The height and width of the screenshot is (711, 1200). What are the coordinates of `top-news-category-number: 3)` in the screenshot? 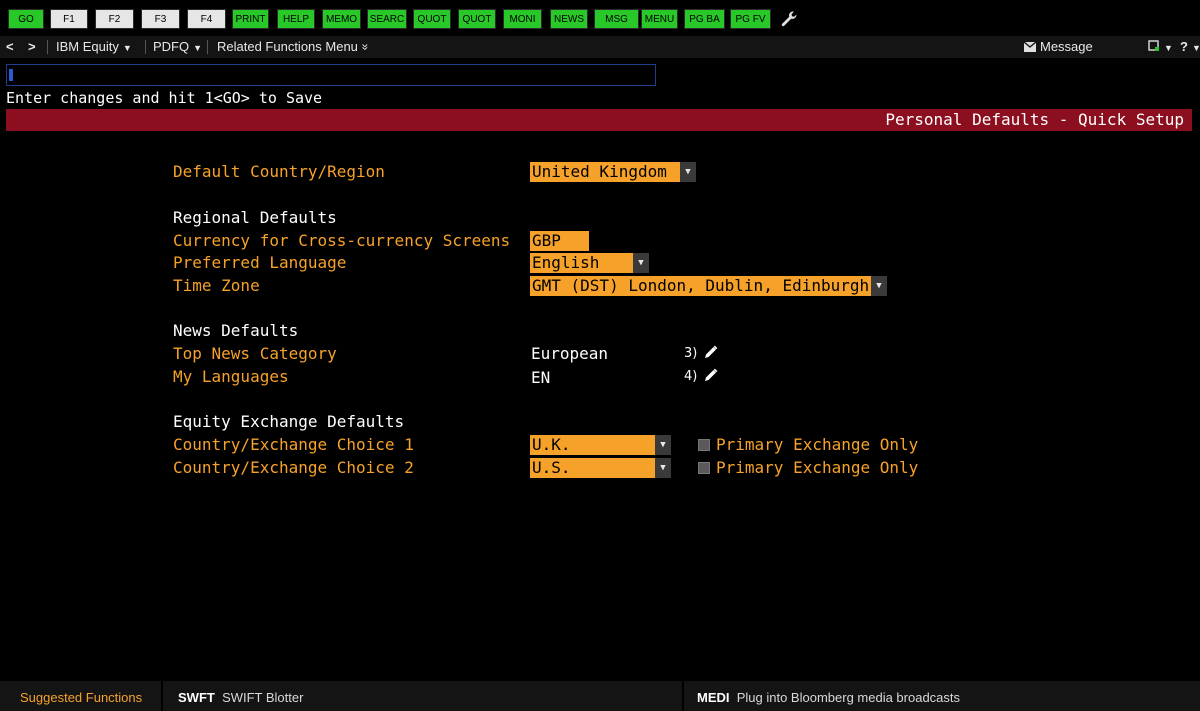 It's located at (691, 353).